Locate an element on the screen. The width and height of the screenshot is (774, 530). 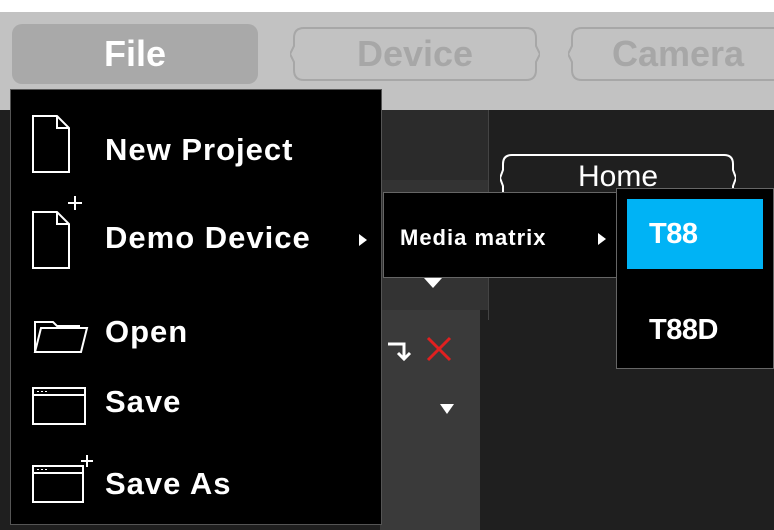
menu-item-save: Save is located at coordinates (197, 403).